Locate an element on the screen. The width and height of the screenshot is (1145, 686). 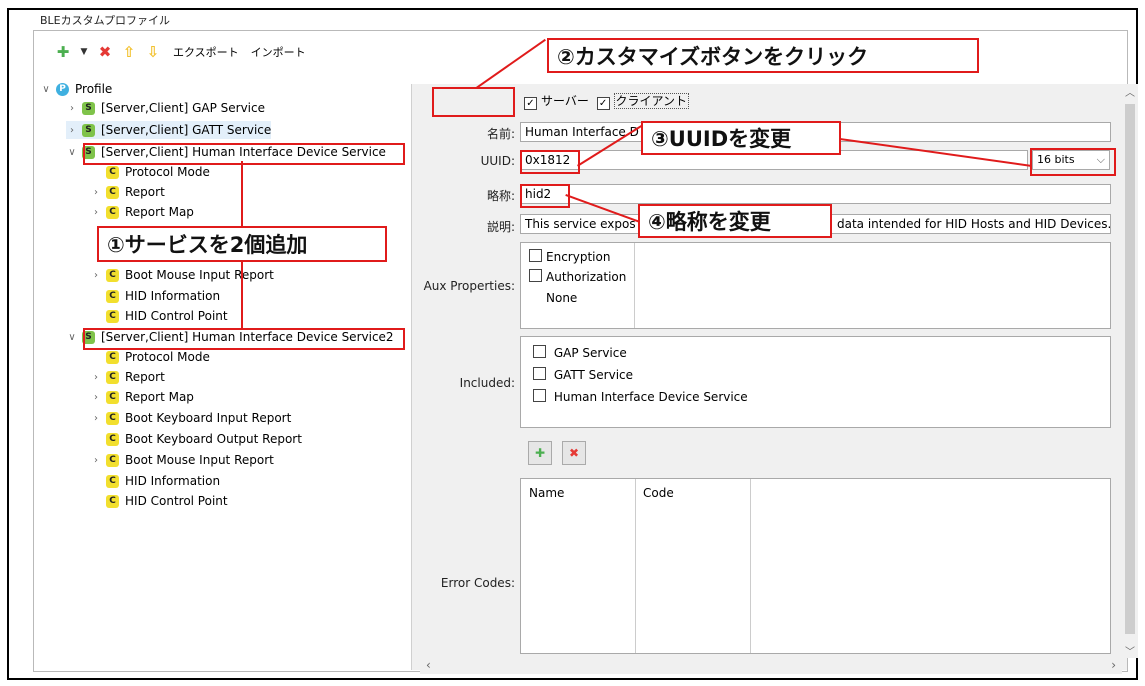
name-label: 名前: is located at coordinates (500, 134).